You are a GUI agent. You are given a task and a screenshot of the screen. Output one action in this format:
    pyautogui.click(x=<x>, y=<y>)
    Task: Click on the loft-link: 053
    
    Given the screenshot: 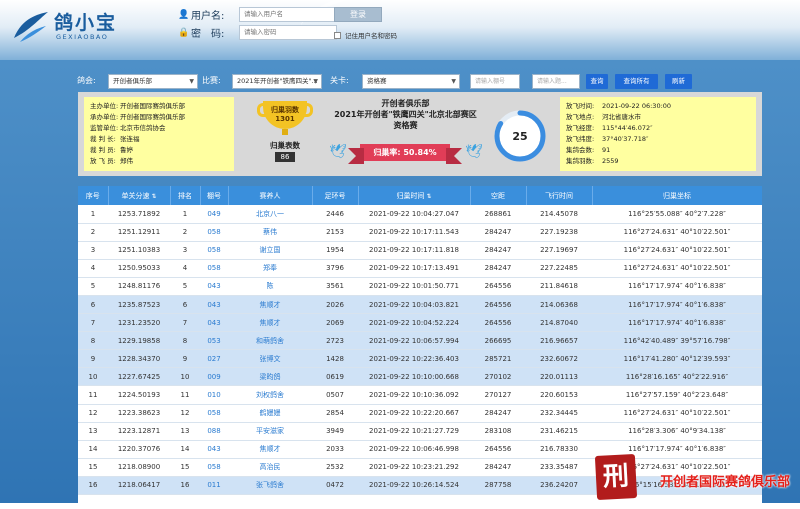 What is the action you would take?
    pyautogui.click(x=214, y=341)
    